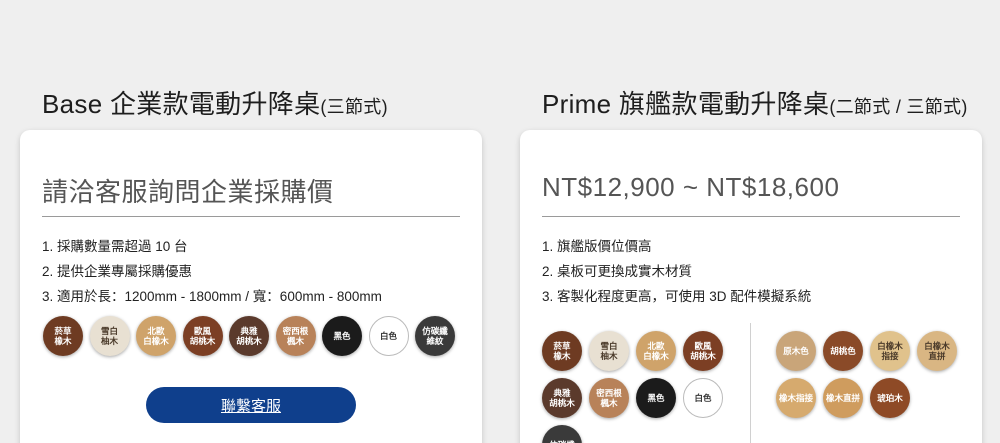 The height and width of the screenshot is (443, 1000). I want to click on prime-desk-title: Prime 旗艦款電動升降桌(二節式 / 三節式), so click(755, 102).